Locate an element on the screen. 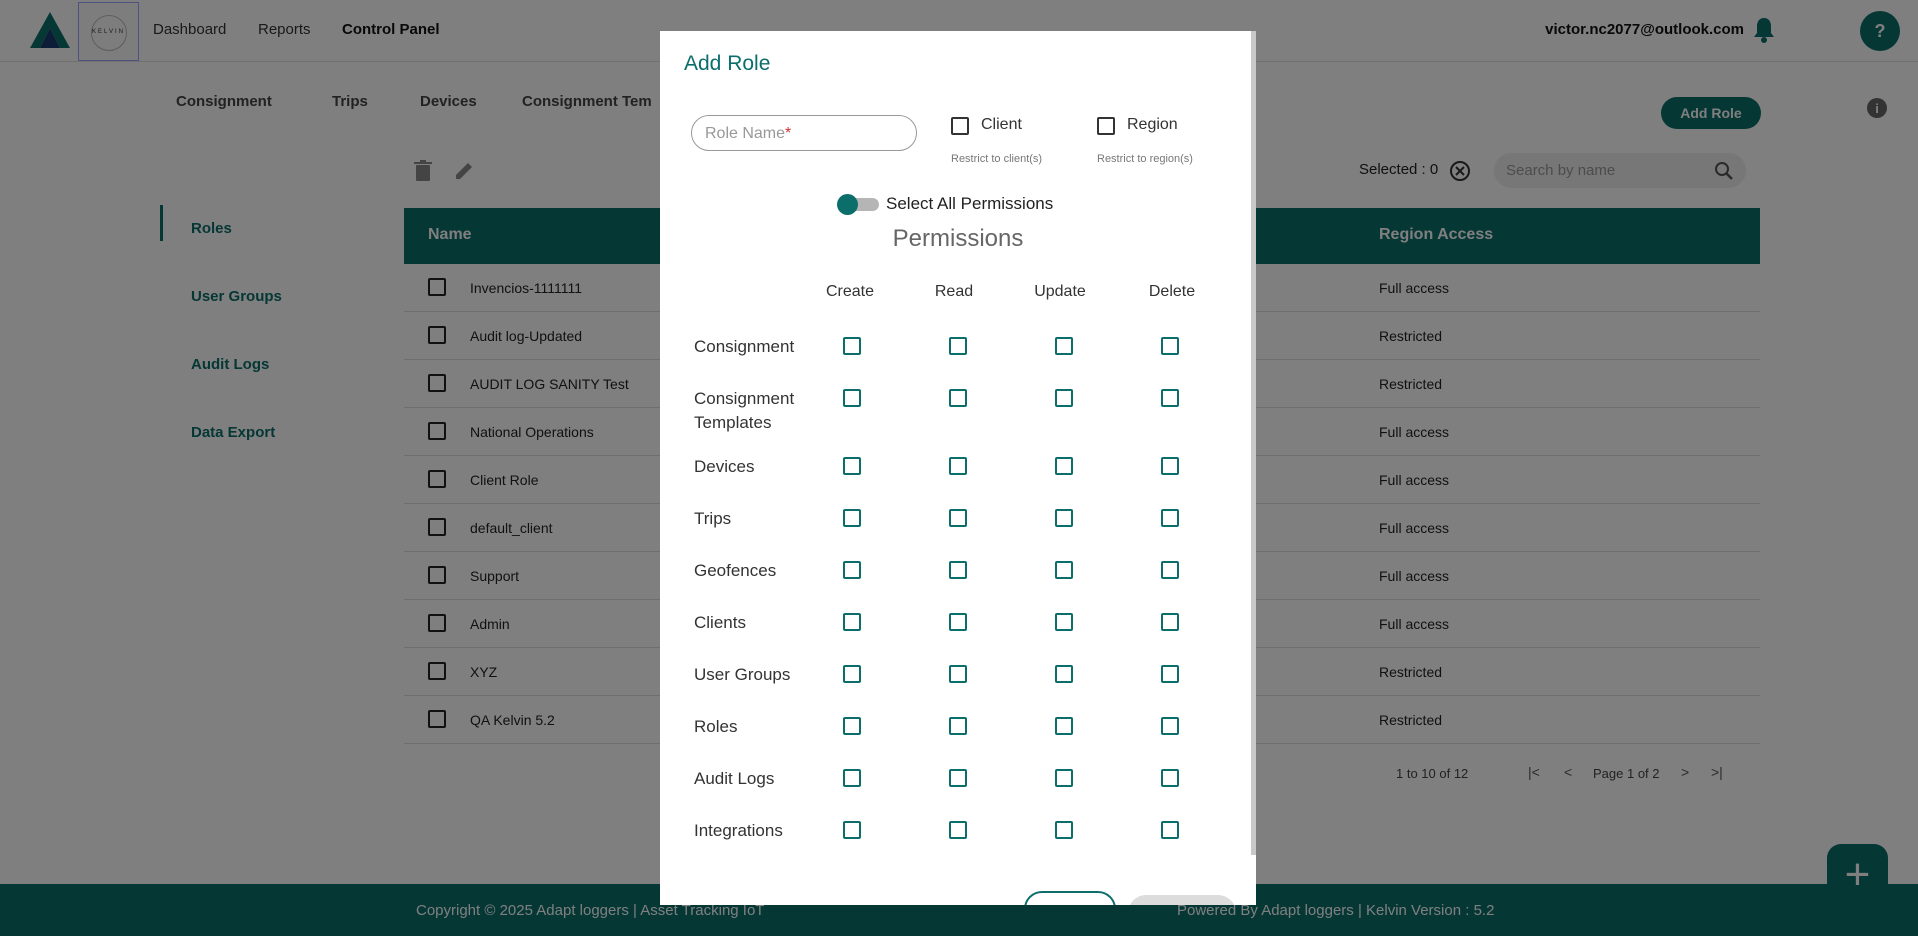 This screenshot has width=1918, height=936. permission-label: Audit Logs is located at coordinates (734, 778).